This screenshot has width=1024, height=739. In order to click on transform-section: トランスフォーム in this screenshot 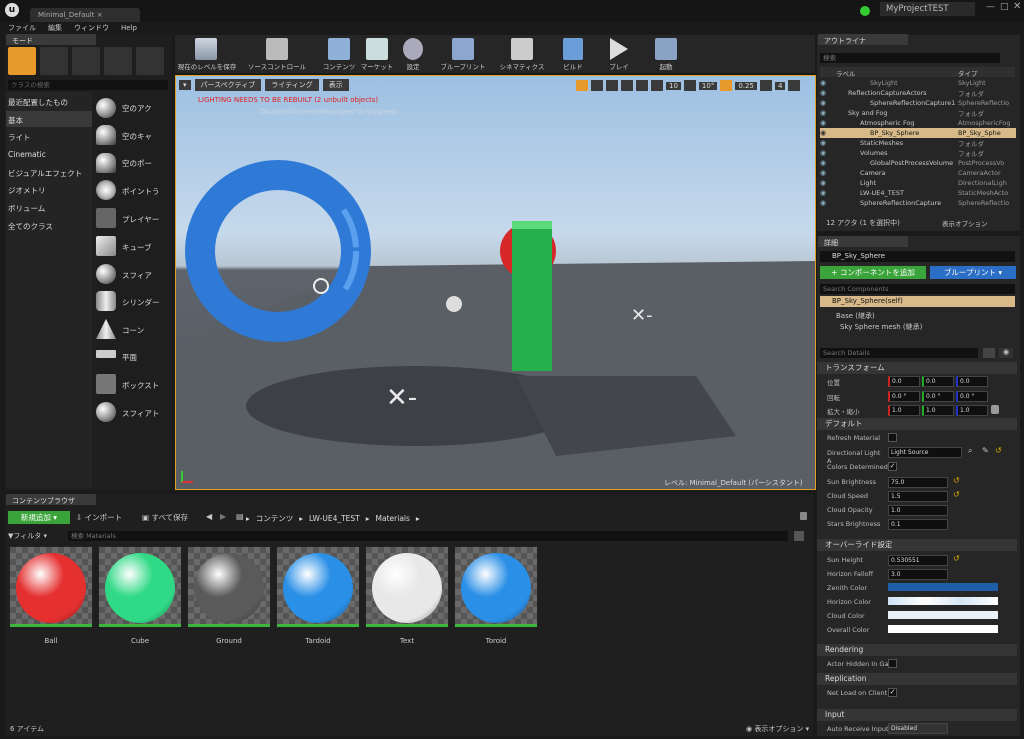, I will do `click(917, 368)`.